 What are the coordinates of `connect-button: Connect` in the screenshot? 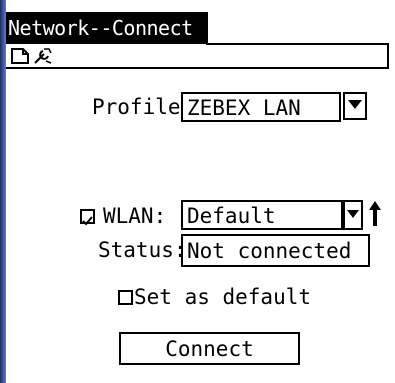 It's located at (209, 348).